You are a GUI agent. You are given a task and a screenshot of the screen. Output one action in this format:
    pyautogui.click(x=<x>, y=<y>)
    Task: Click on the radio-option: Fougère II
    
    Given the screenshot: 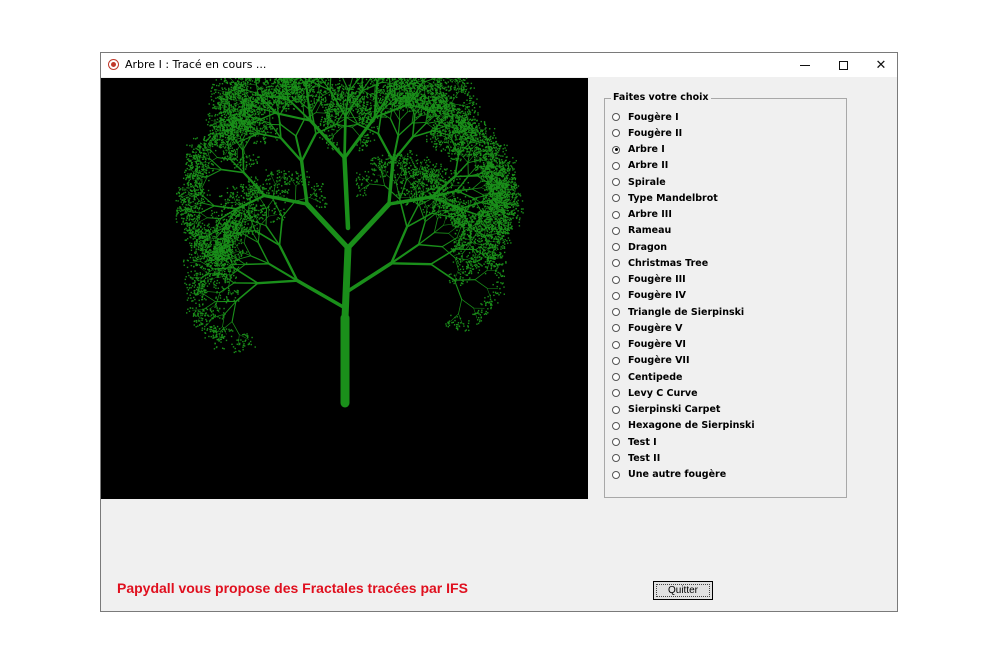 What is the action you would take?
    pyautogui.click(x=683, y=133)
    